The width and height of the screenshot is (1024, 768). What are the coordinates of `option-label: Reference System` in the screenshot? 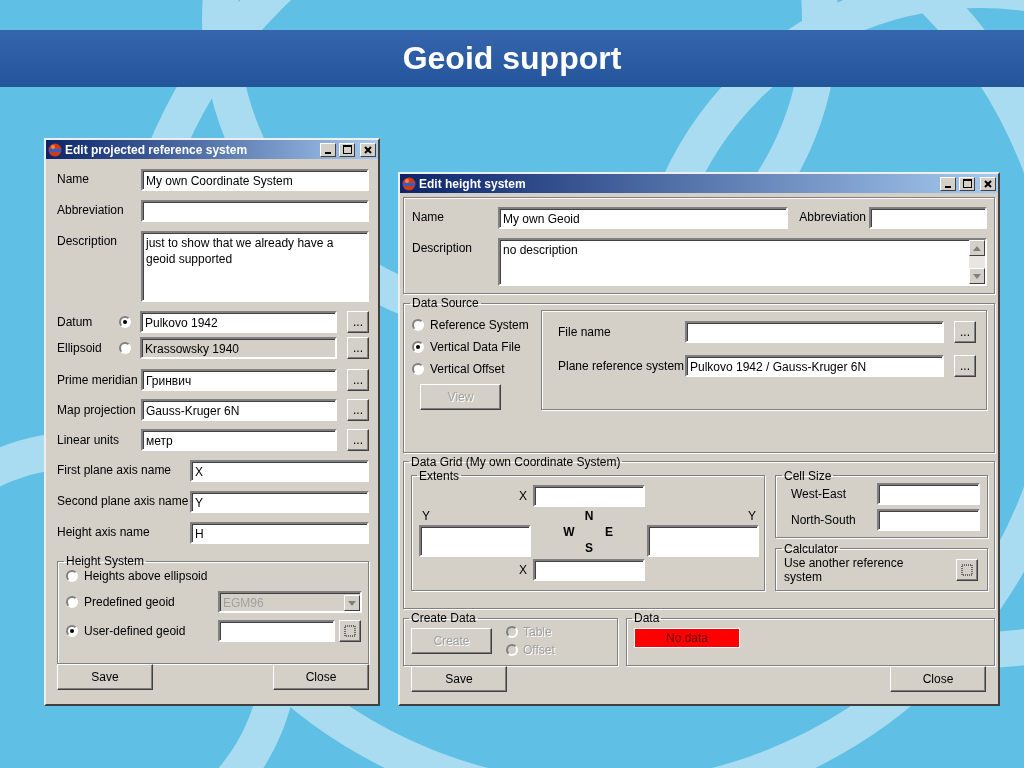 It's located at (480, 325).